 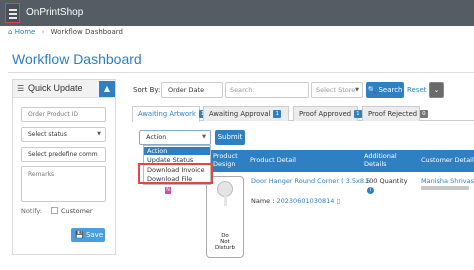 I want to click on status-select-value: Select status, so click(x=47, y=134).